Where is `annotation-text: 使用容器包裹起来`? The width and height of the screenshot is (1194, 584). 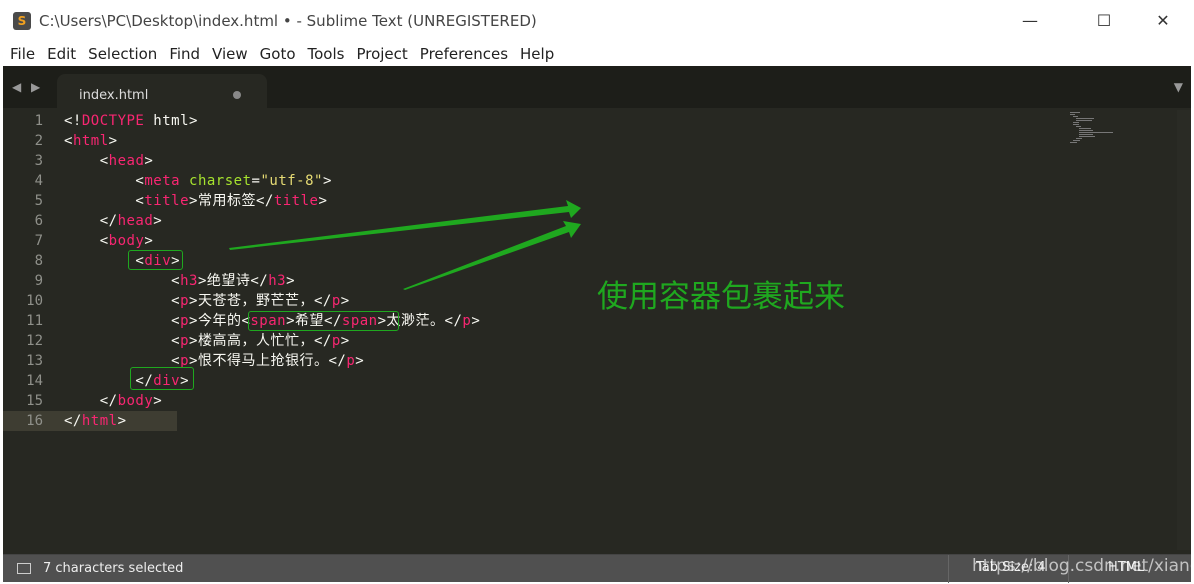 annotation-text: 使用容器包裹起来 is located at coordinates (721, 297).